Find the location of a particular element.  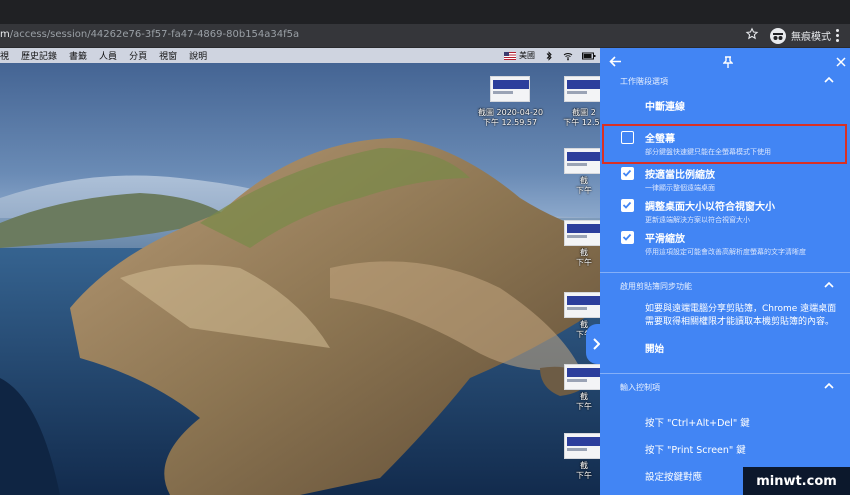

us-flag-icon is located at coordinates (510, 55).